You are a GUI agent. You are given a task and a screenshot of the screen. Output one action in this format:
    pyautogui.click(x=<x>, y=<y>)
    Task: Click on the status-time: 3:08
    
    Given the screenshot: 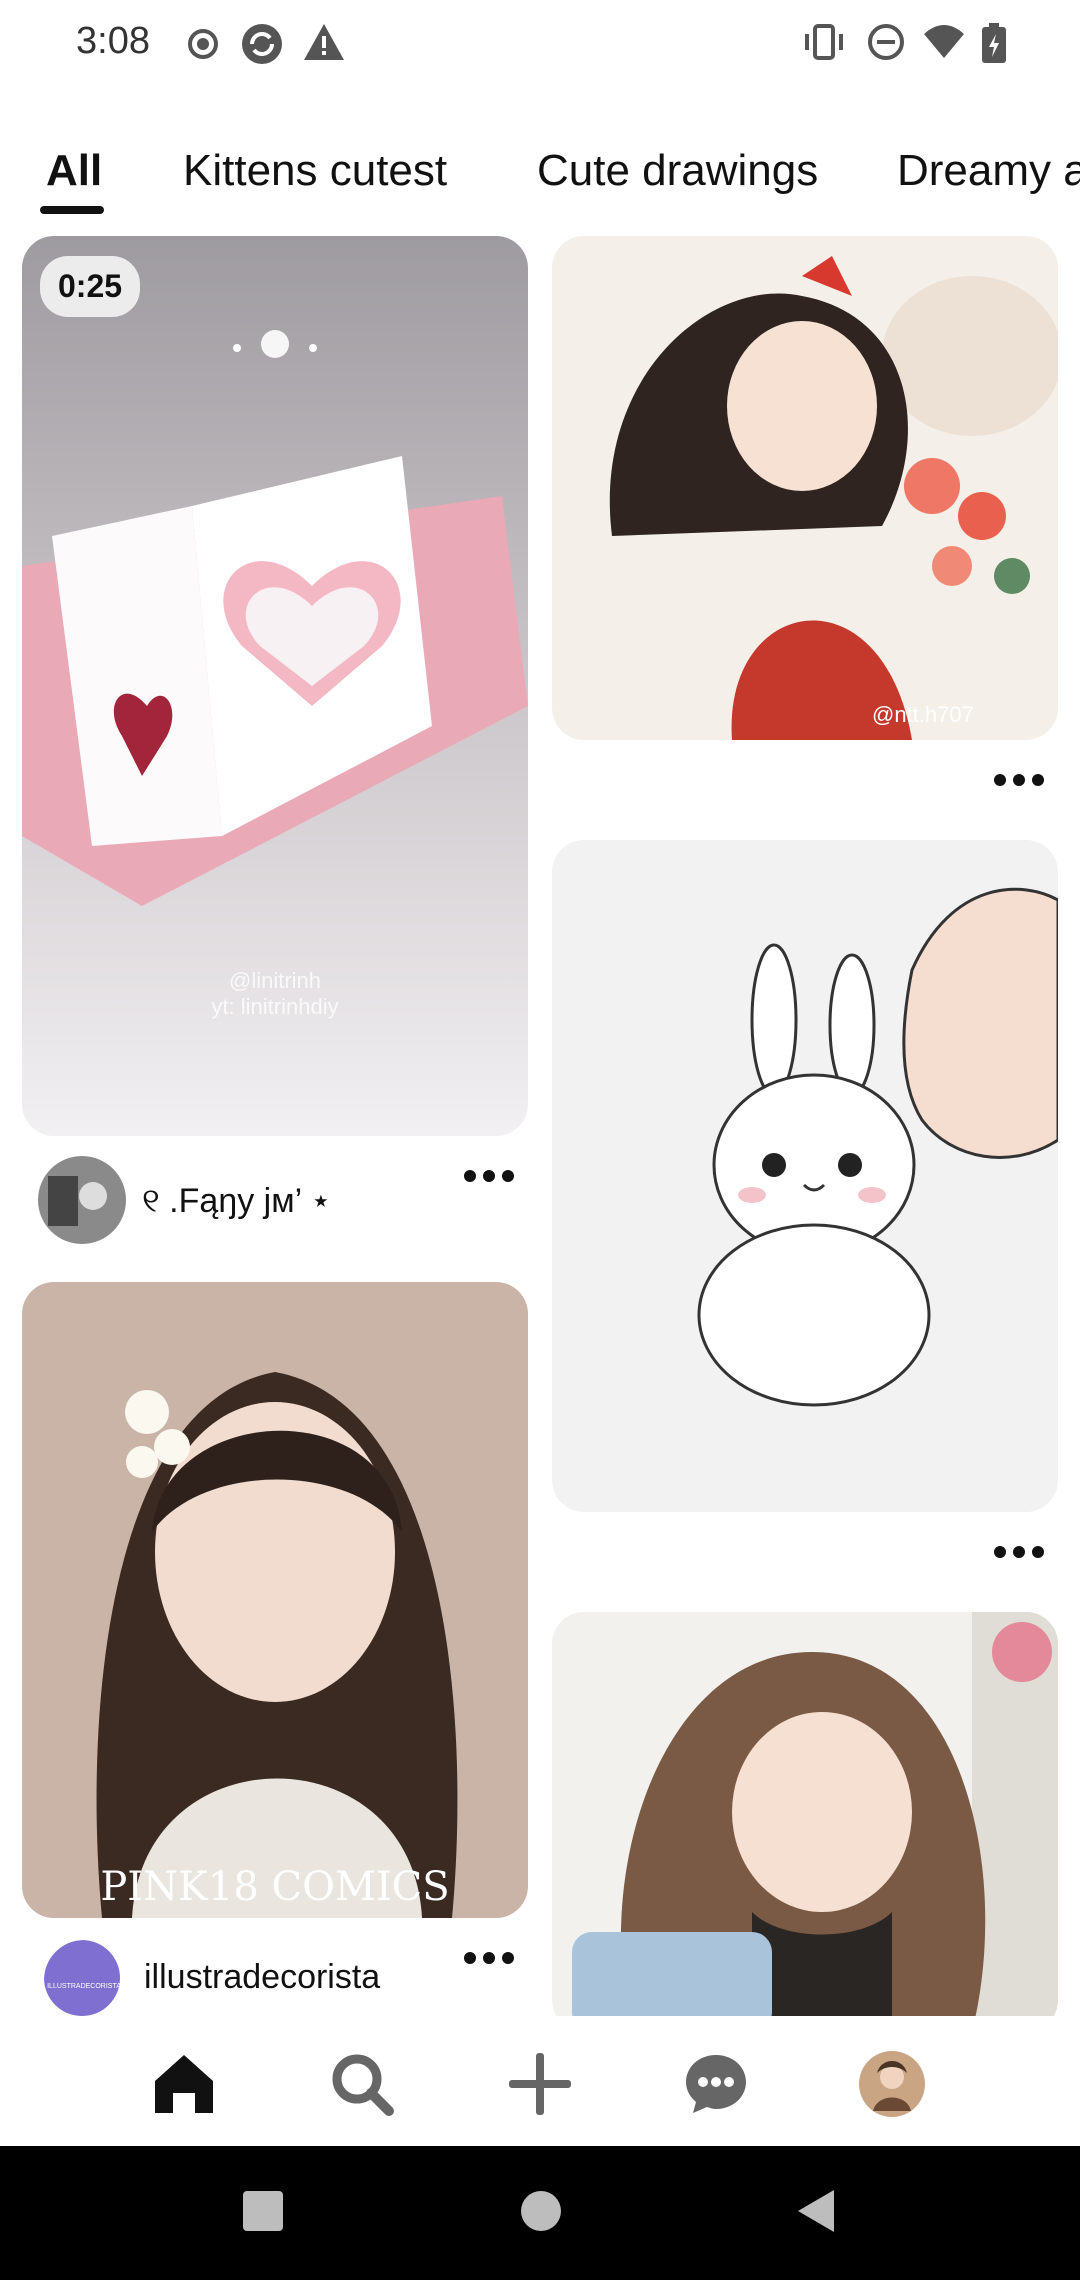 What is the action you would take?
    pyautogui.click(x=113, y=41)
    